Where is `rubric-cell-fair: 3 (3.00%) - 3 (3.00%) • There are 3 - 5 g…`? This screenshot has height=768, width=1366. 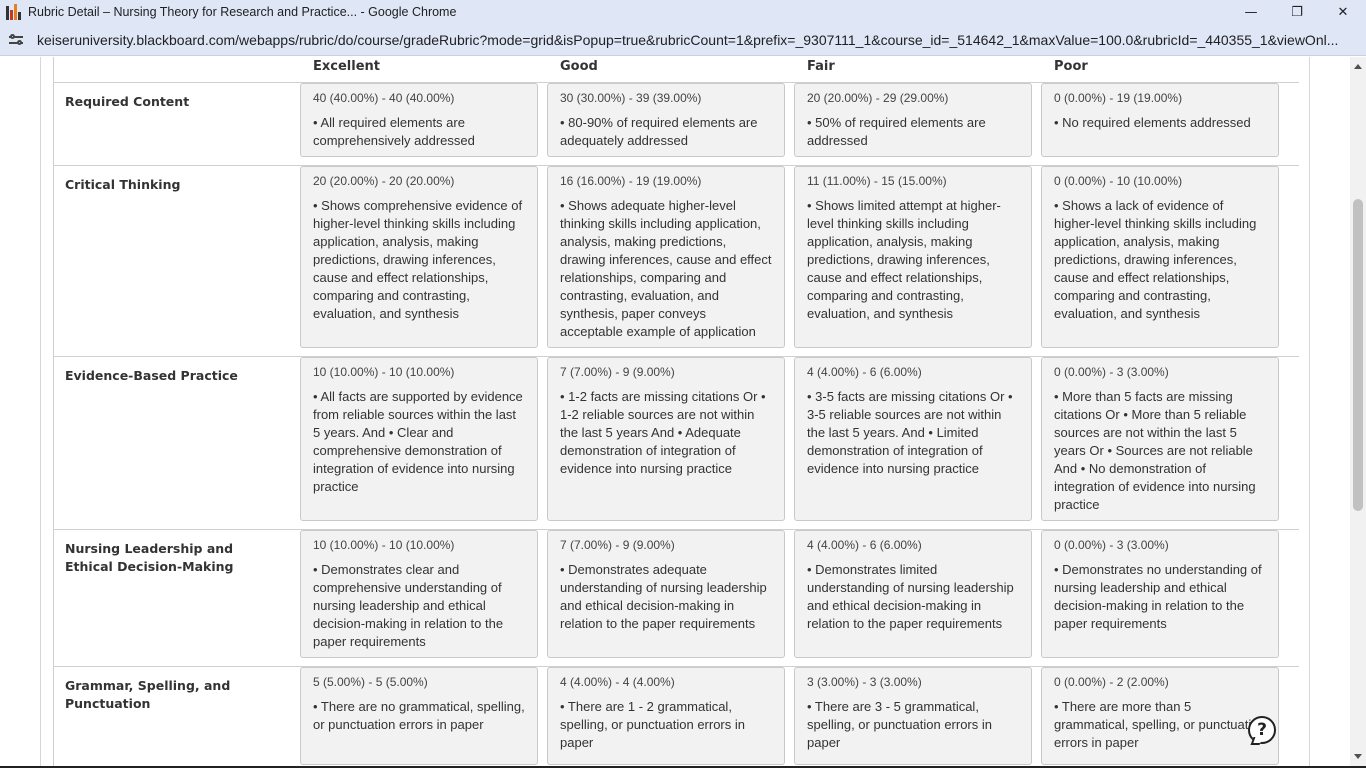
rubric-cell-fair: 3 (3.00%) - 3 (3.00%) • There are 3 - 5 g… is located at coordinates (913, 716).